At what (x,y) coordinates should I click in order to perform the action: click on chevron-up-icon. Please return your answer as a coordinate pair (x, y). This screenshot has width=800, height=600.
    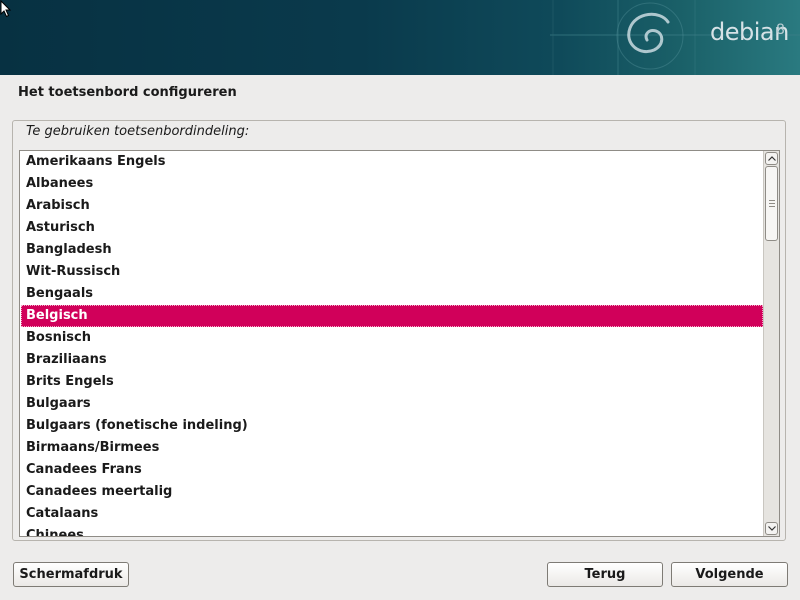
    Looking at the image, I should click on (772, 158).